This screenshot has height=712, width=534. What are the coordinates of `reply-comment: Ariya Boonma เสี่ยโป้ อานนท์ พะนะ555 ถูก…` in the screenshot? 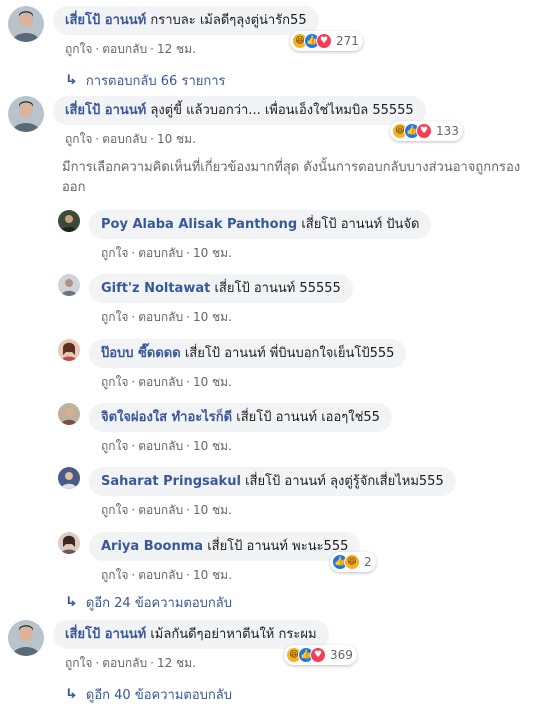 It's located at (209, 558).